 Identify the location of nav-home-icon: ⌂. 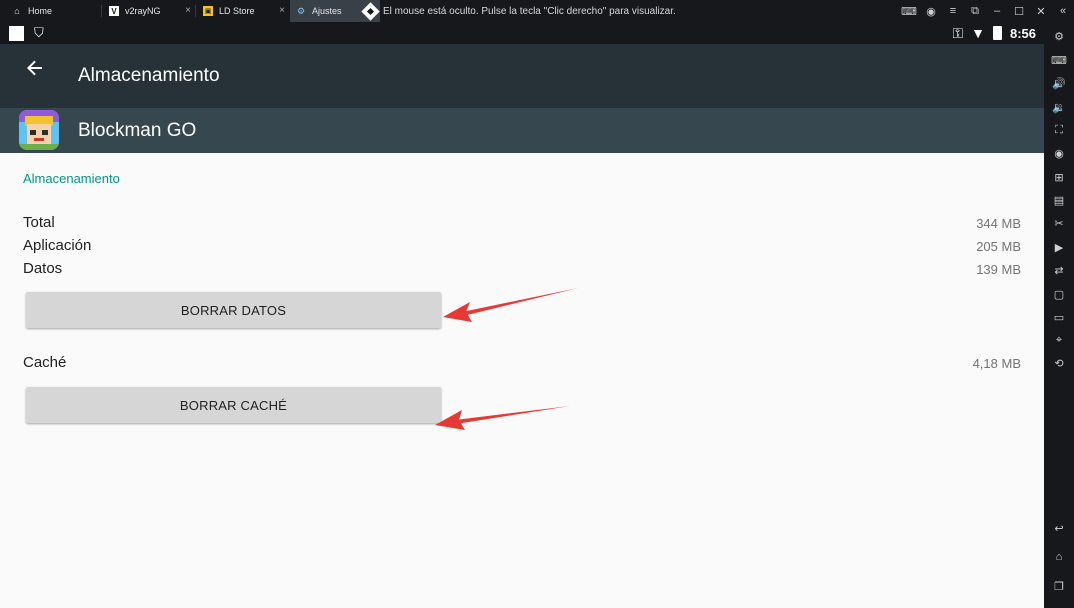
(1059, 557).